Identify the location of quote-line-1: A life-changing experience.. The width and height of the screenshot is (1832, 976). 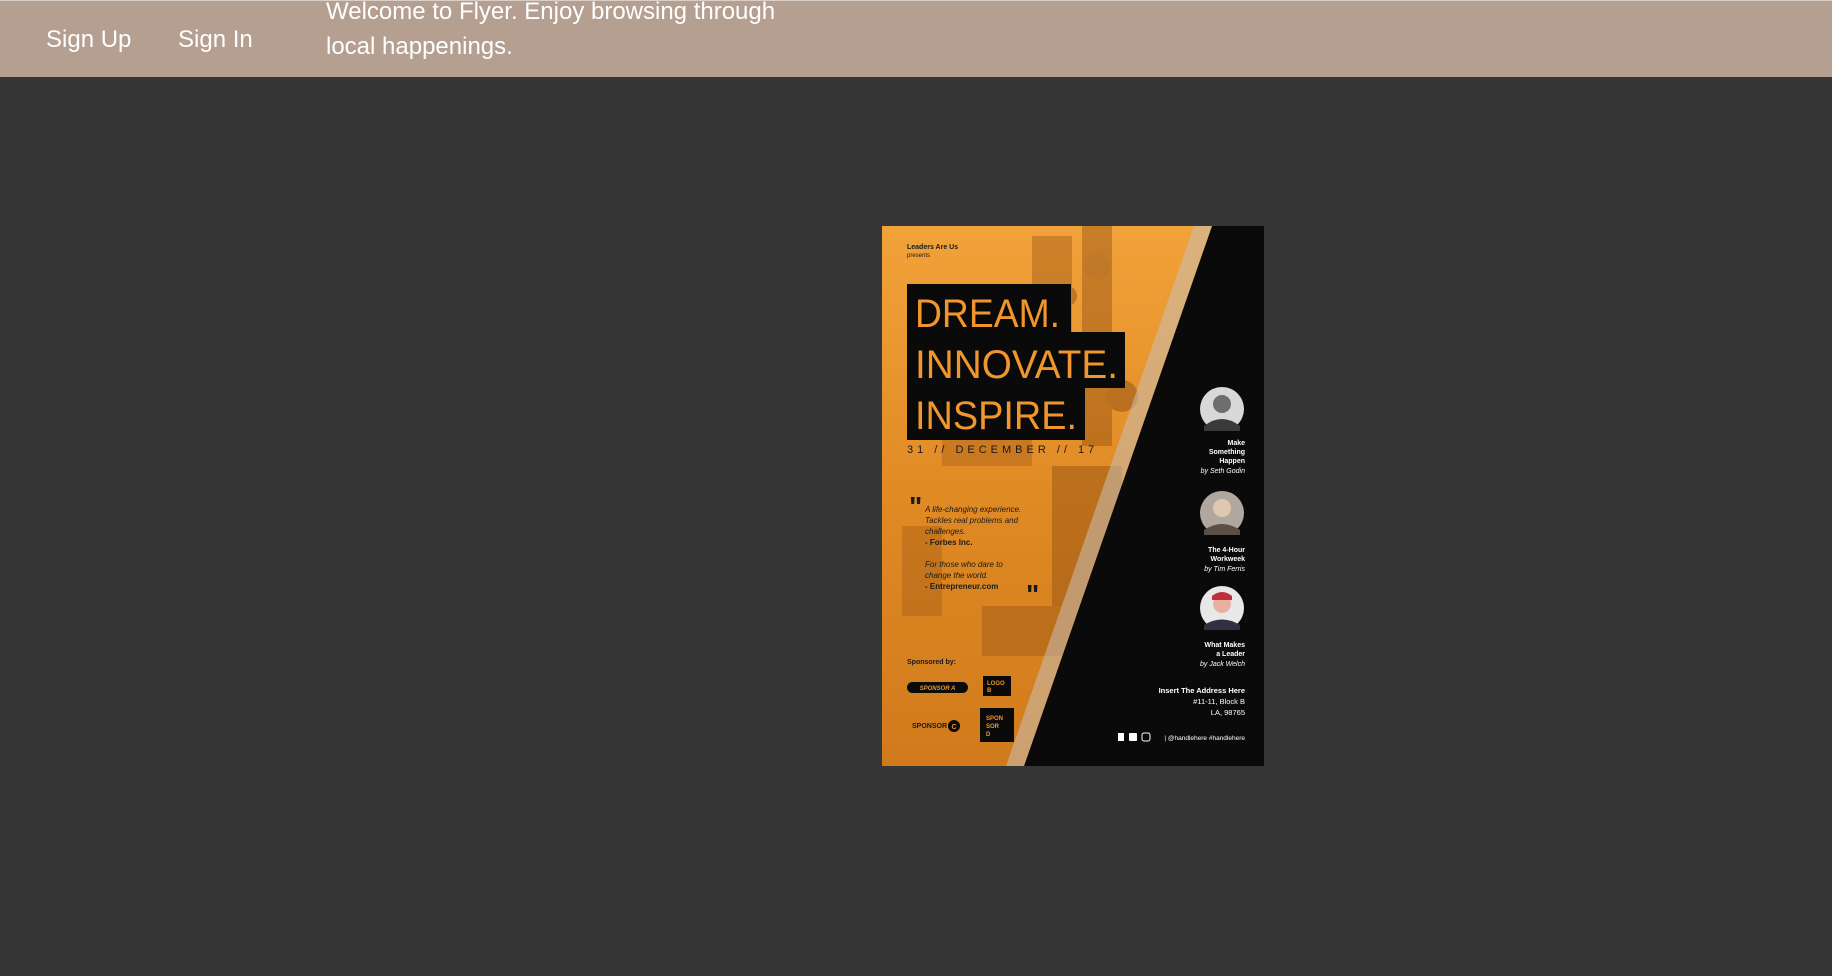
(972, 509).